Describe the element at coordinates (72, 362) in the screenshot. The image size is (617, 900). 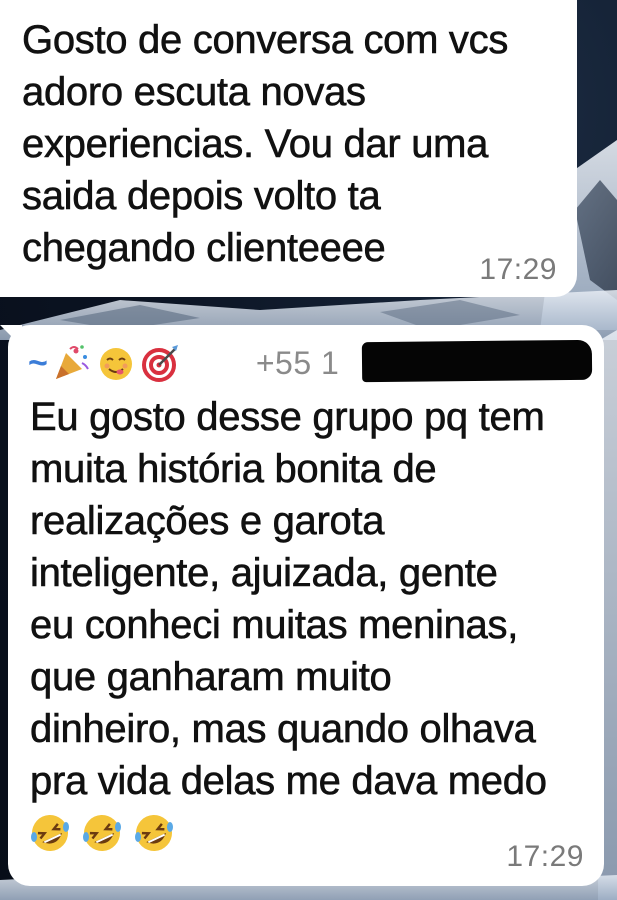
I see `party-popper-icon` at that location.